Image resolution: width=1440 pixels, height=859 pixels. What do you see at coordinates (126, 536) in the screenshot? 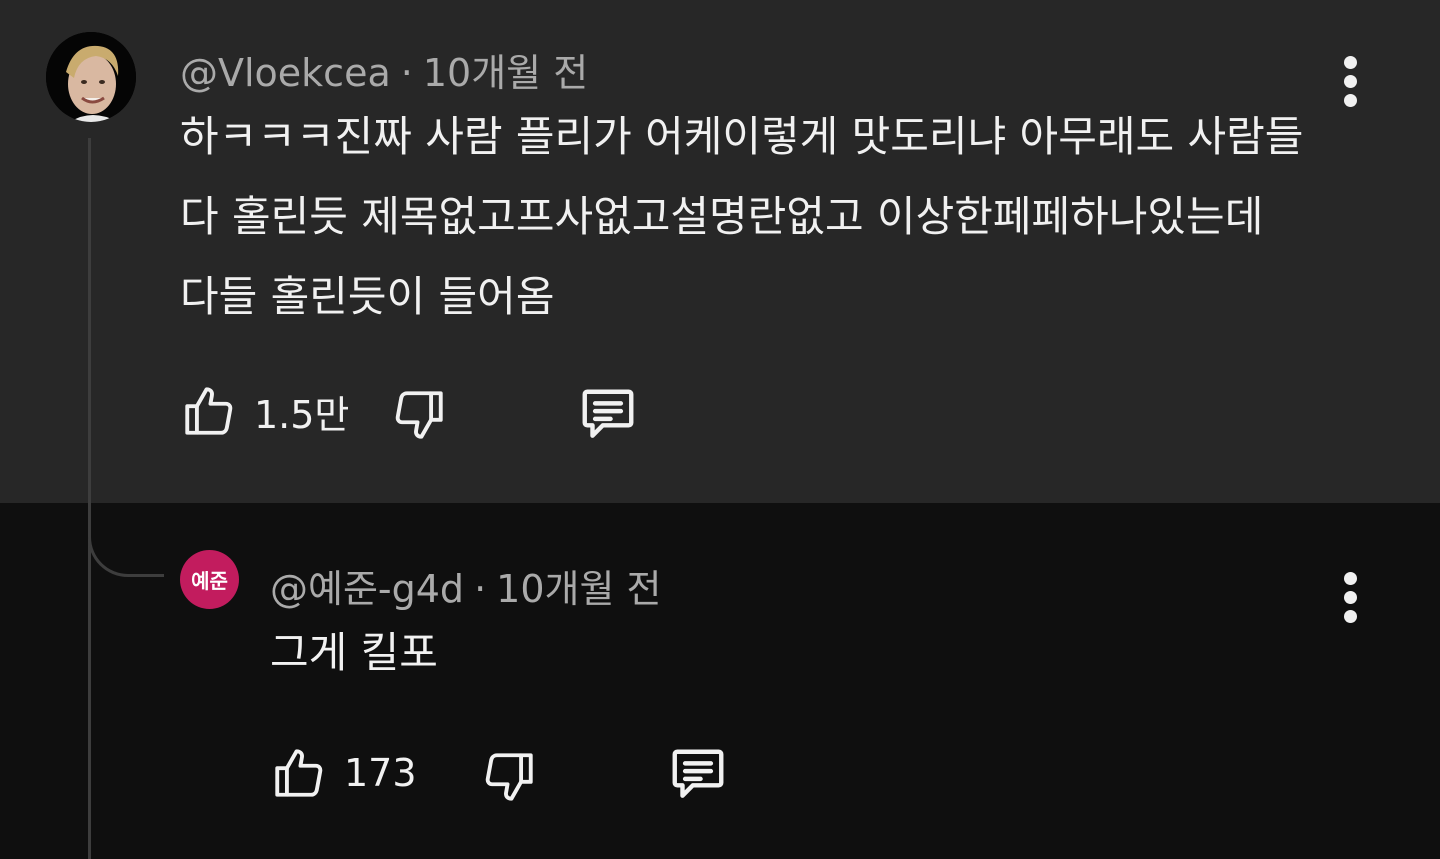
I see `thread-connector` at bounding box center [126, 536].